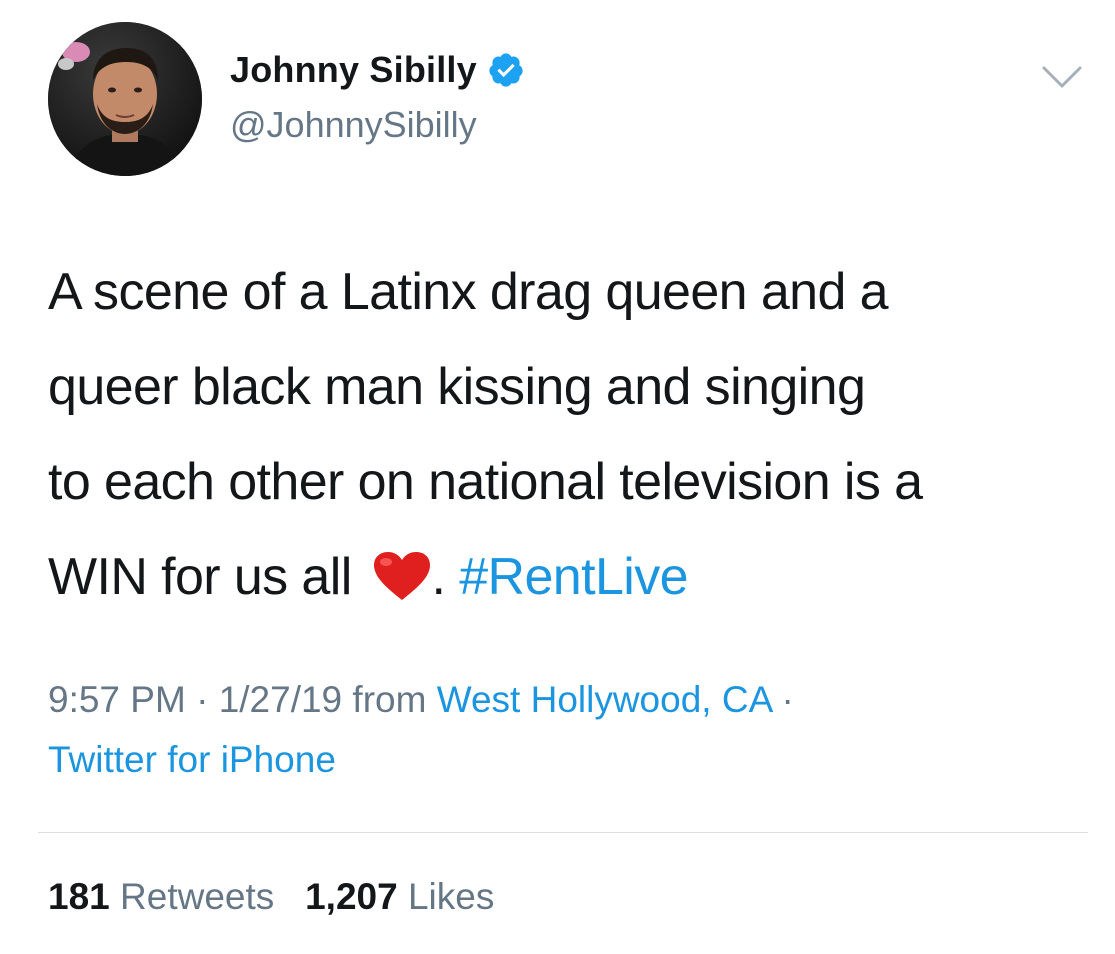 Image resolution: width=1115 pixels, height=954 pixels. I want to click on retweets-stat: 181 Retweets, so click(161, 896).